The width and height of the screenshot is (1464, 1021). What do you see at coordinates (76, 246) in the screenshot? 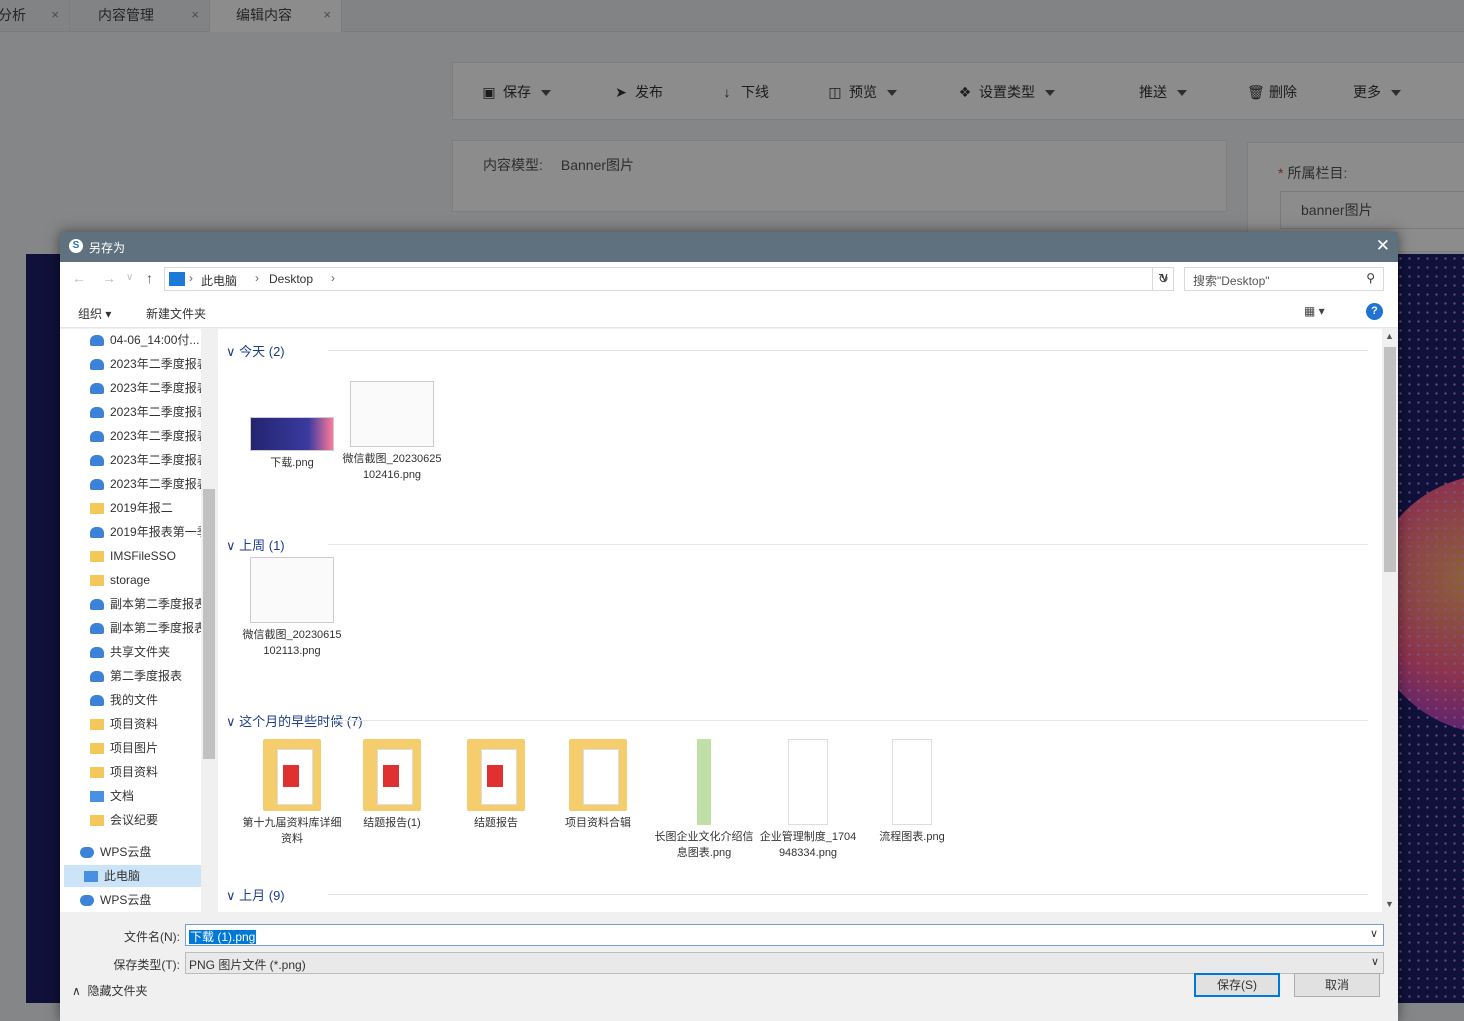
I see `browser-logo-icon: S` at bounding box center [76, 246].